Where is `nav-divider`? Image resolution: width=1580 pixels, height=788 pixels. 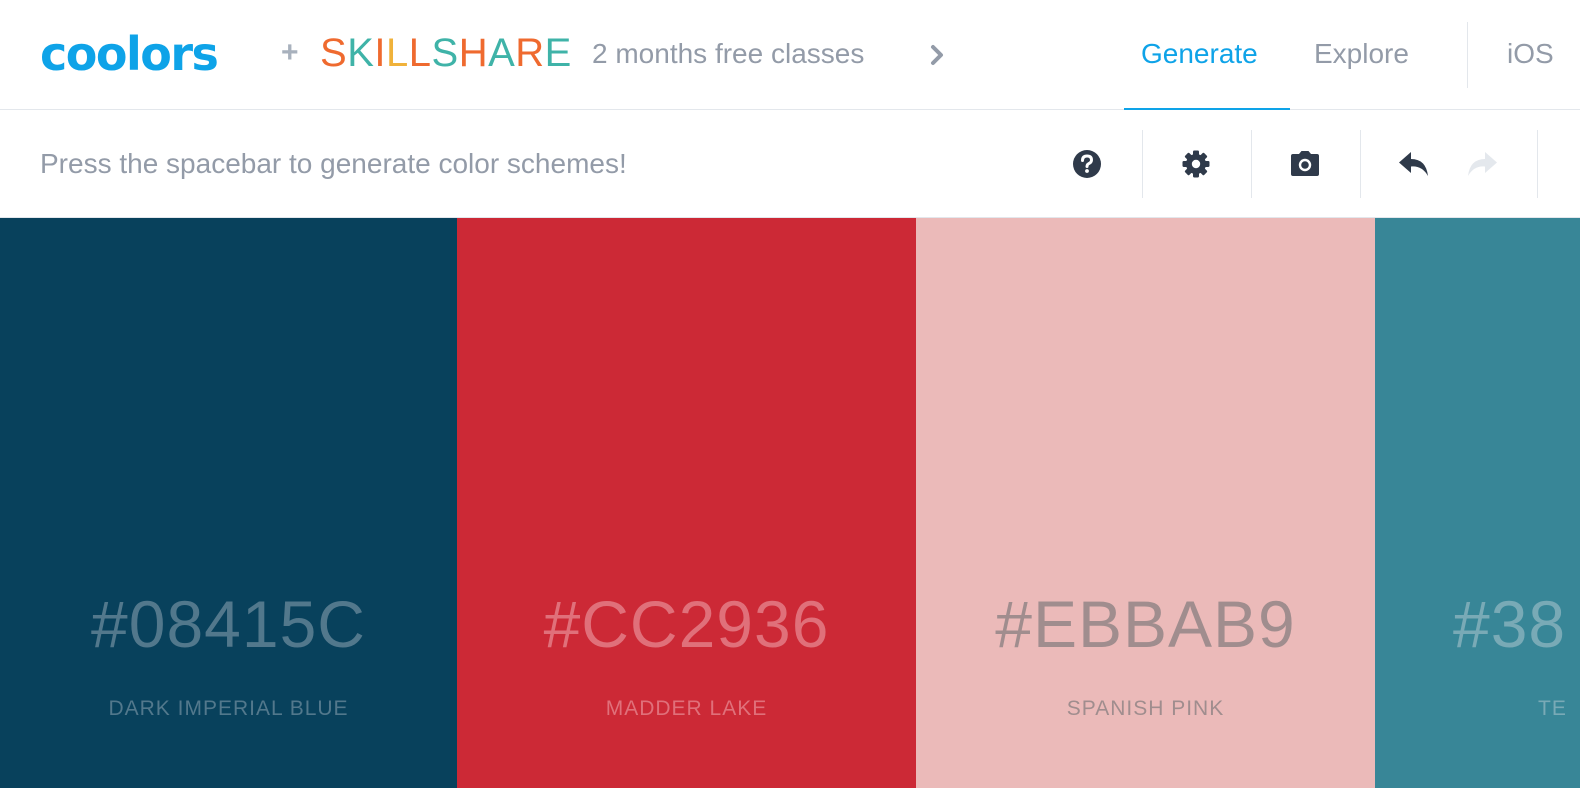
nav-divider is located at coordinates (1467, 55).